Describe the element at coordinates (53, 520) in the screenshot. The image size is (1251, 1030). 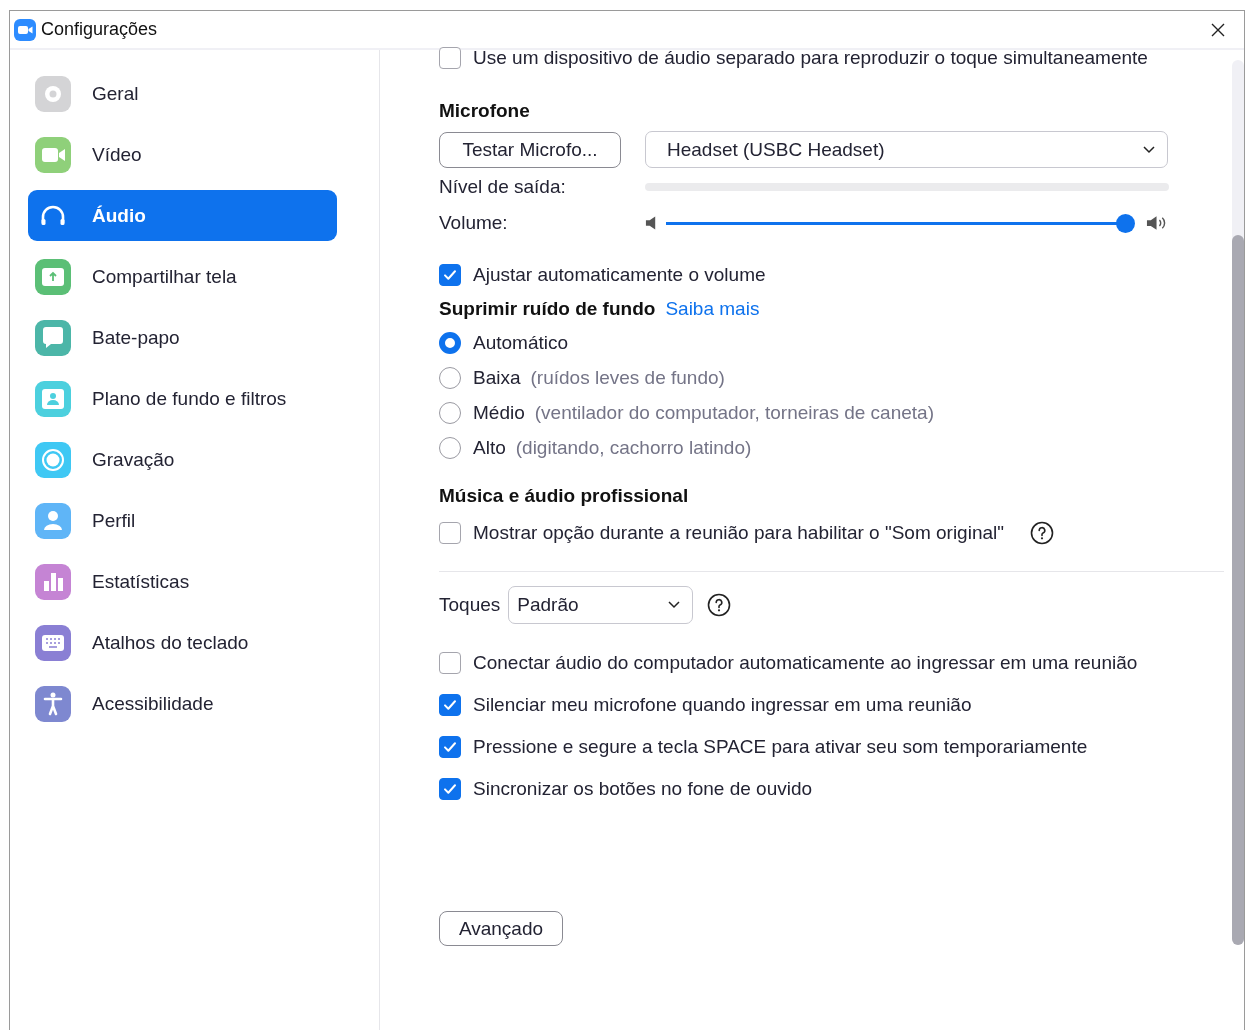
I see `profile-icon` at that location.